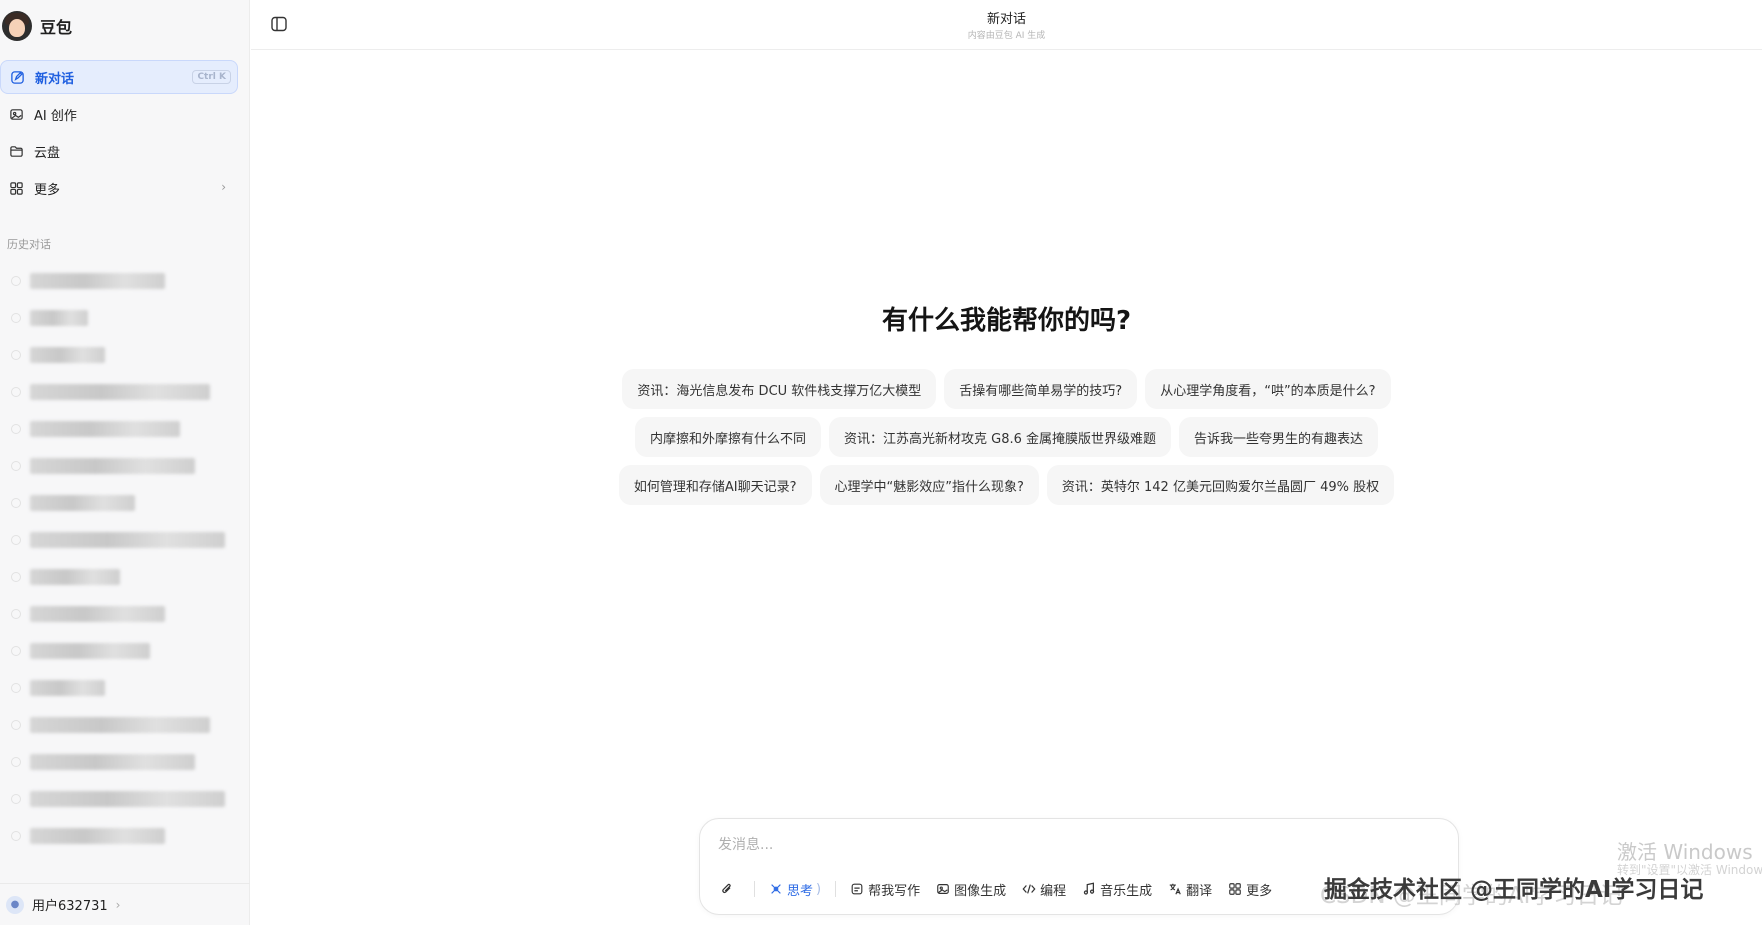 This screenshot has width=1762, height=925. What do you see at coordinates (36, 26) in the screenshot?
I see `brand: 豆包` at bounding box center [36, 26].